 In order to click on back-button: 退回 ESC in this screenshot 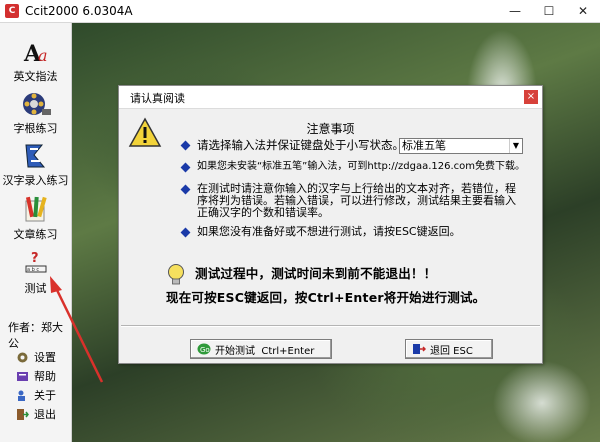, I will do `click(449, 349)`.